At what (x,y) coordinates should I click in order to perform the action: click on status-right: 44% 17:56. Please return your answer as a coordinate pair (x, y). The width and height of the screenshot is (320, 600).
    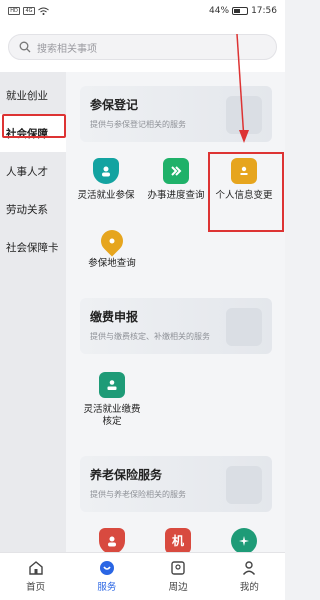
    Looking at the image, I should click on (243, 11).